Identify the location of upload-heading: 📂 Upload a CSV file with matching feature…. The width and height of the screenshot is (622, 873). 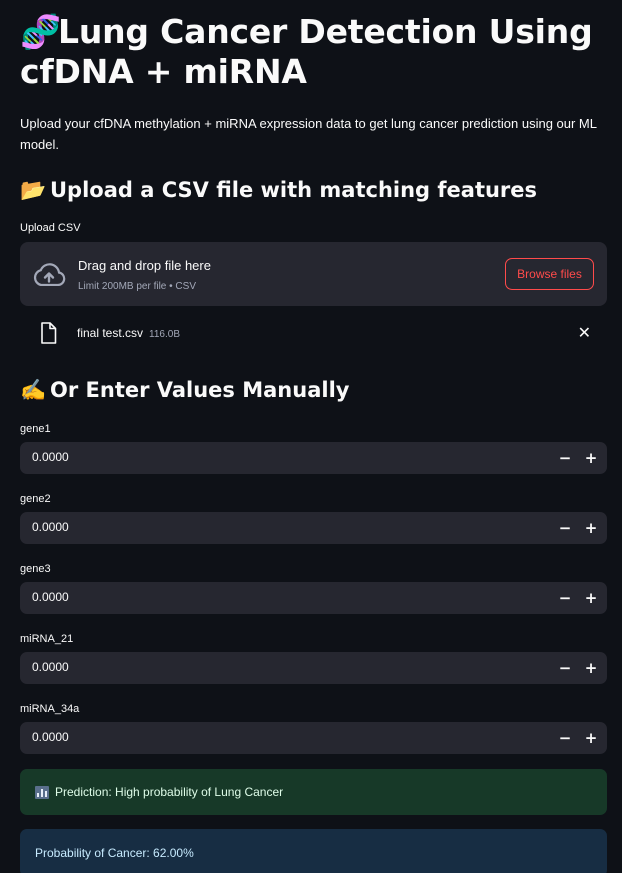
(313, 190).